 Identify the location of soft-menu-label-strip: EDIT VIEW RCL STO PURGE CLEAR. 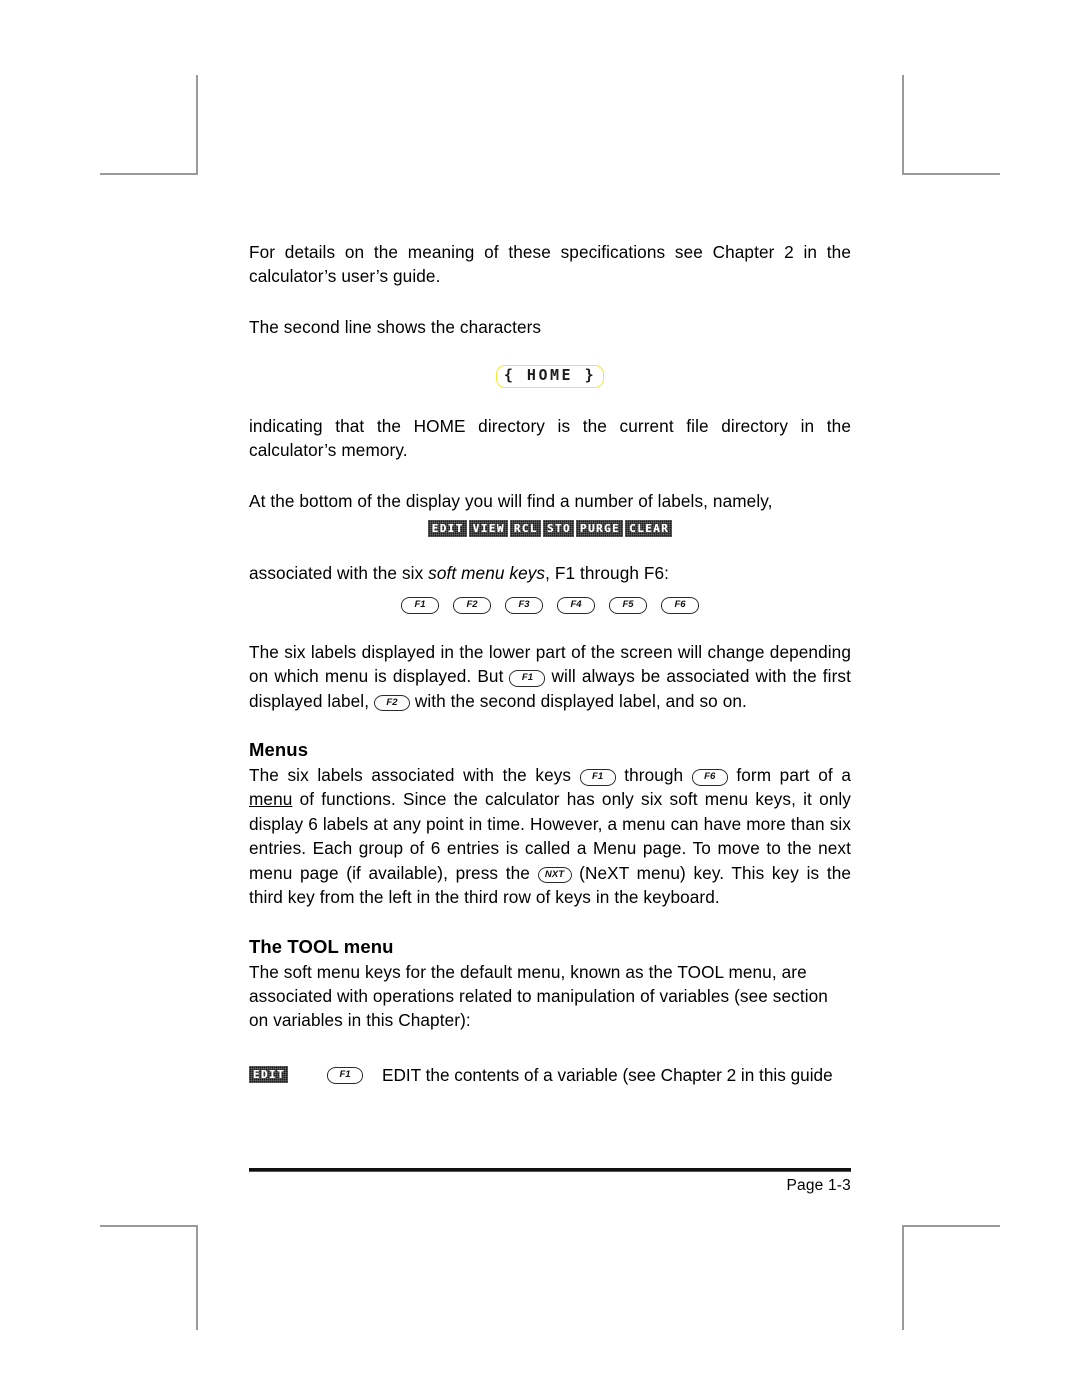
(550, 528).